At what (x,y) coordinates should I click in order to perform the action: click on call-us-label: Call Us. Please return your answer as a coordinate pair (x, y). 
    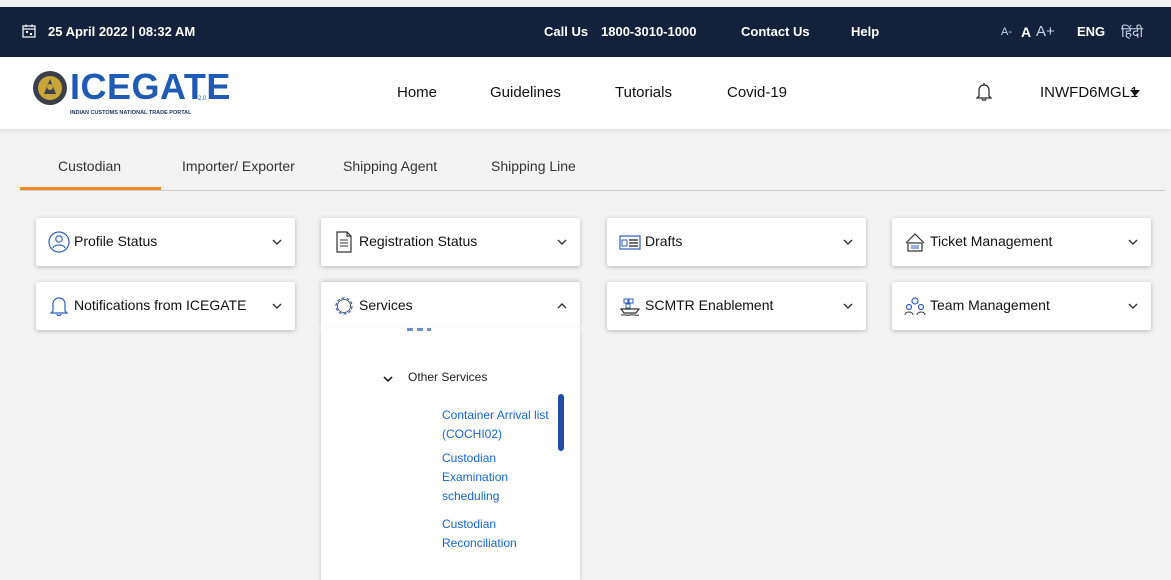
    Looking at the image, I should click on (566, 31).